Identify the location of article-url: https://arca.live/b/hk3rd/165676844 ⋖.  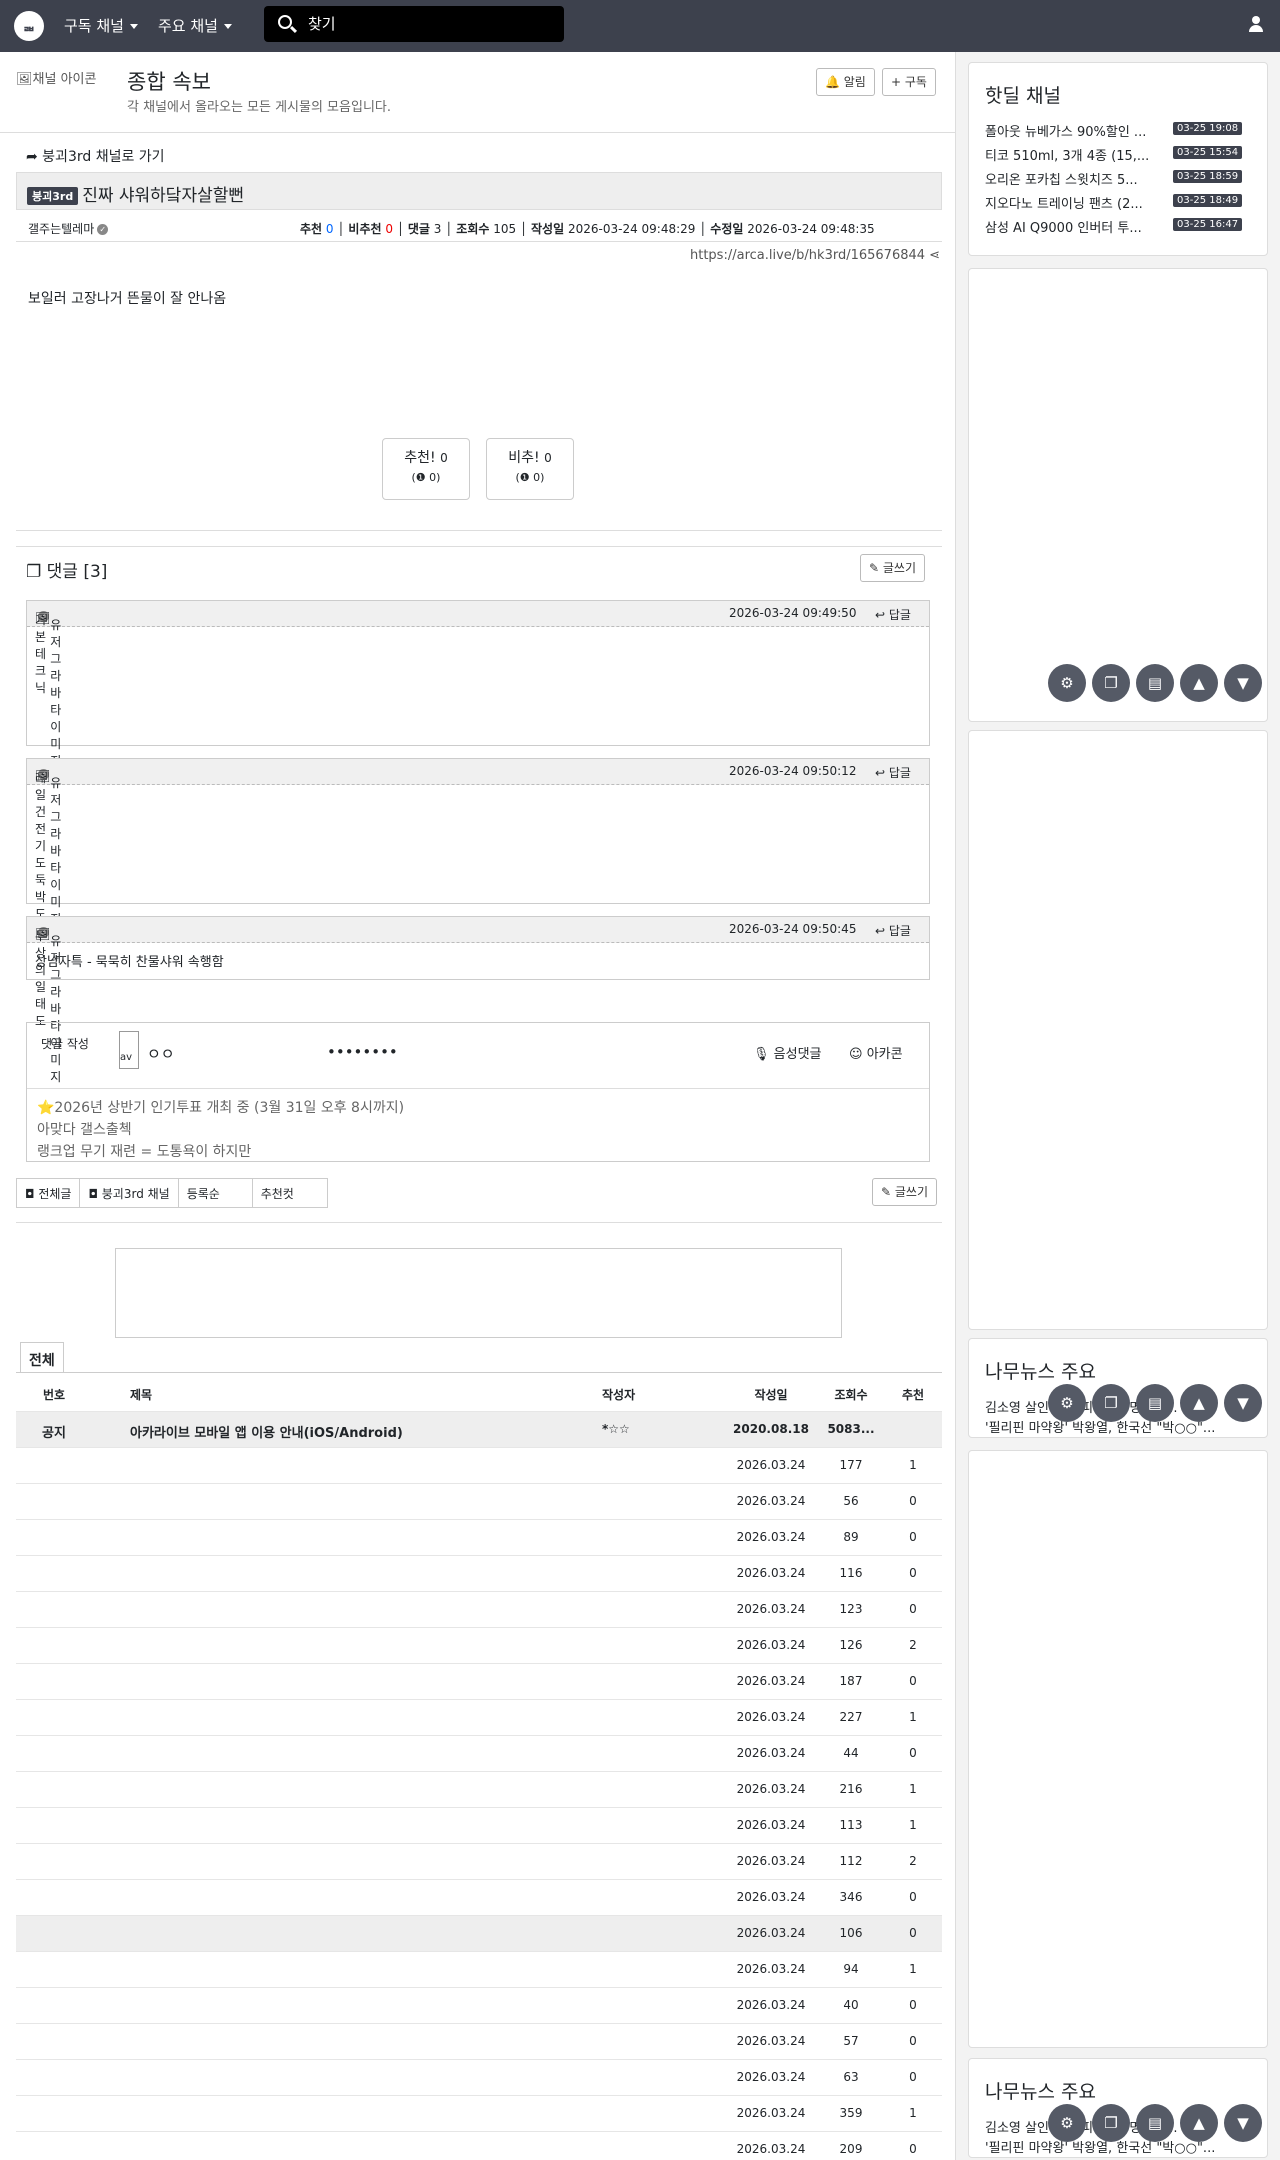
(815, 255).